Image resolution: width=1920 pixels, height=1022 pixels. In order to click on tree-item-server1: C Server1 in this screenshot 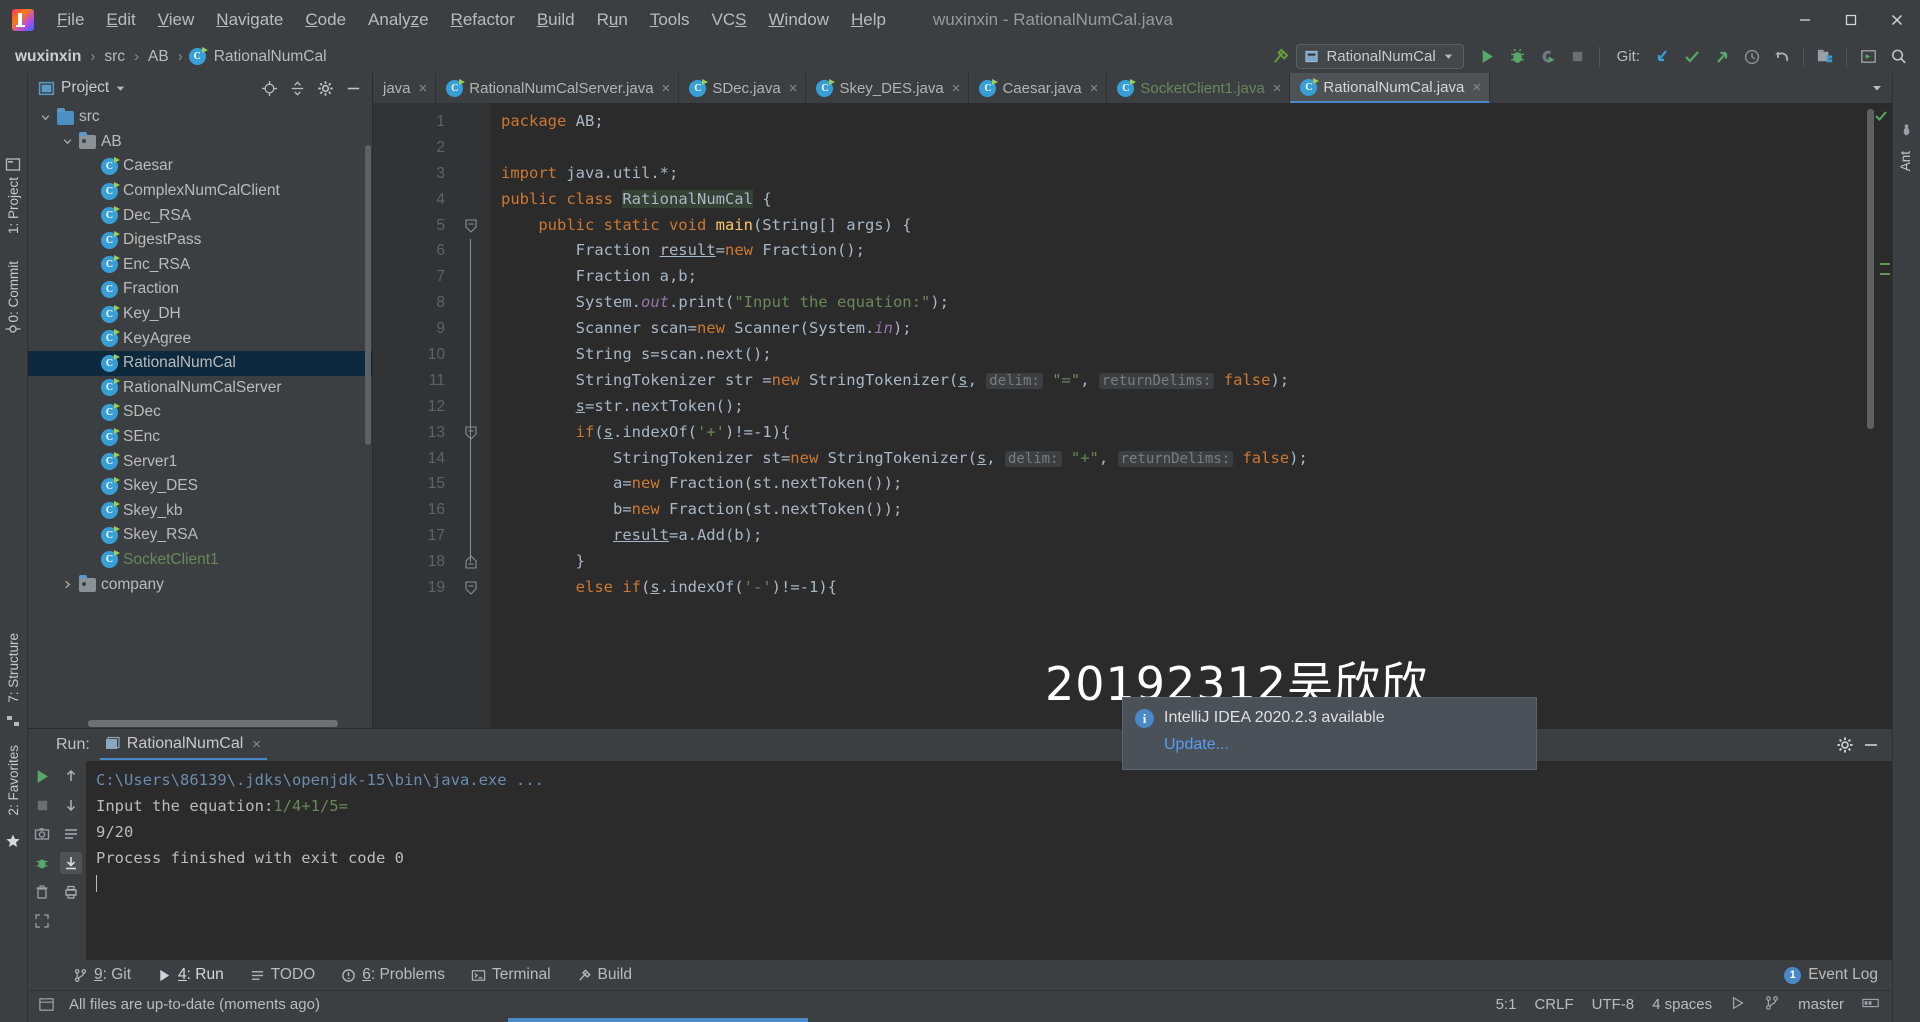, I will do `click(200, 461)`.